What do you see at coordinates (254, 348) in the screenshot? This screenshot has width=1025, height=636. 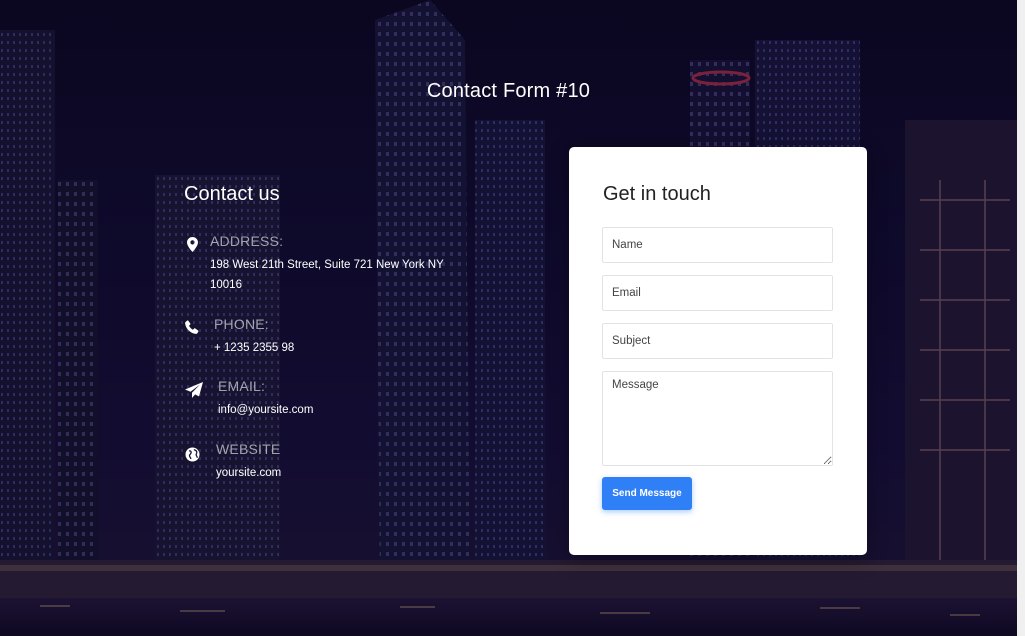 I see `phone-value: + 1235 2355 98` at bounding box center [254, 348].